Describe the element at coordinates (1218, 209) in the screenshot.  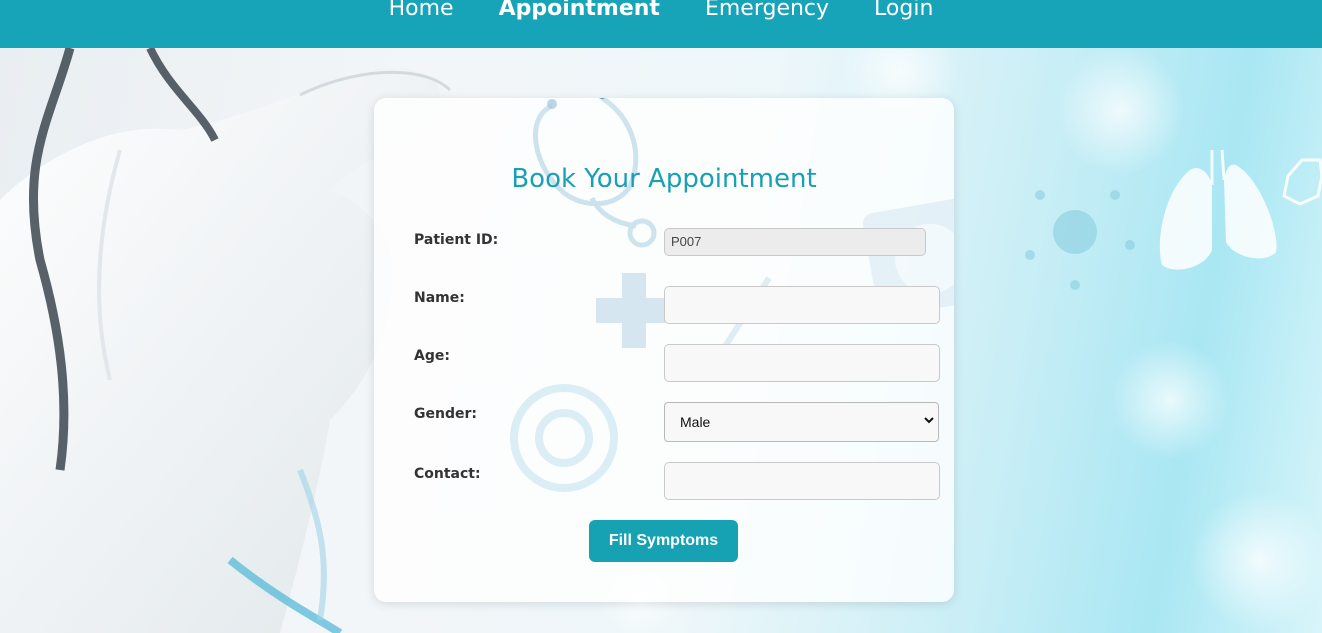
I see `lungs-icon` at that location.